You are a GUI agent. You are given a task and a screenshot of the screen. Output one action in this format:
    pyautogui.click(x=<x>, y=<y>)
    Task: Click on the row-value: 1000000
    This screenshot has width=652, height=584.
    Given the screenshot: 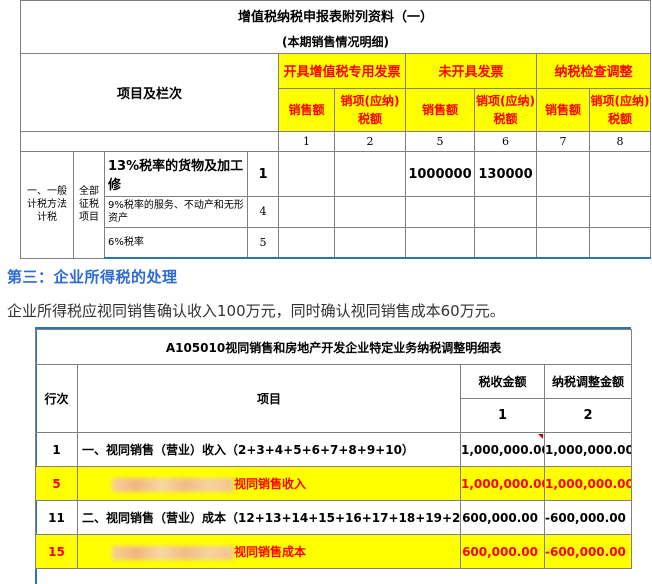 What is the action you would take?
    pyautogui.click(x=440, y=174)
    